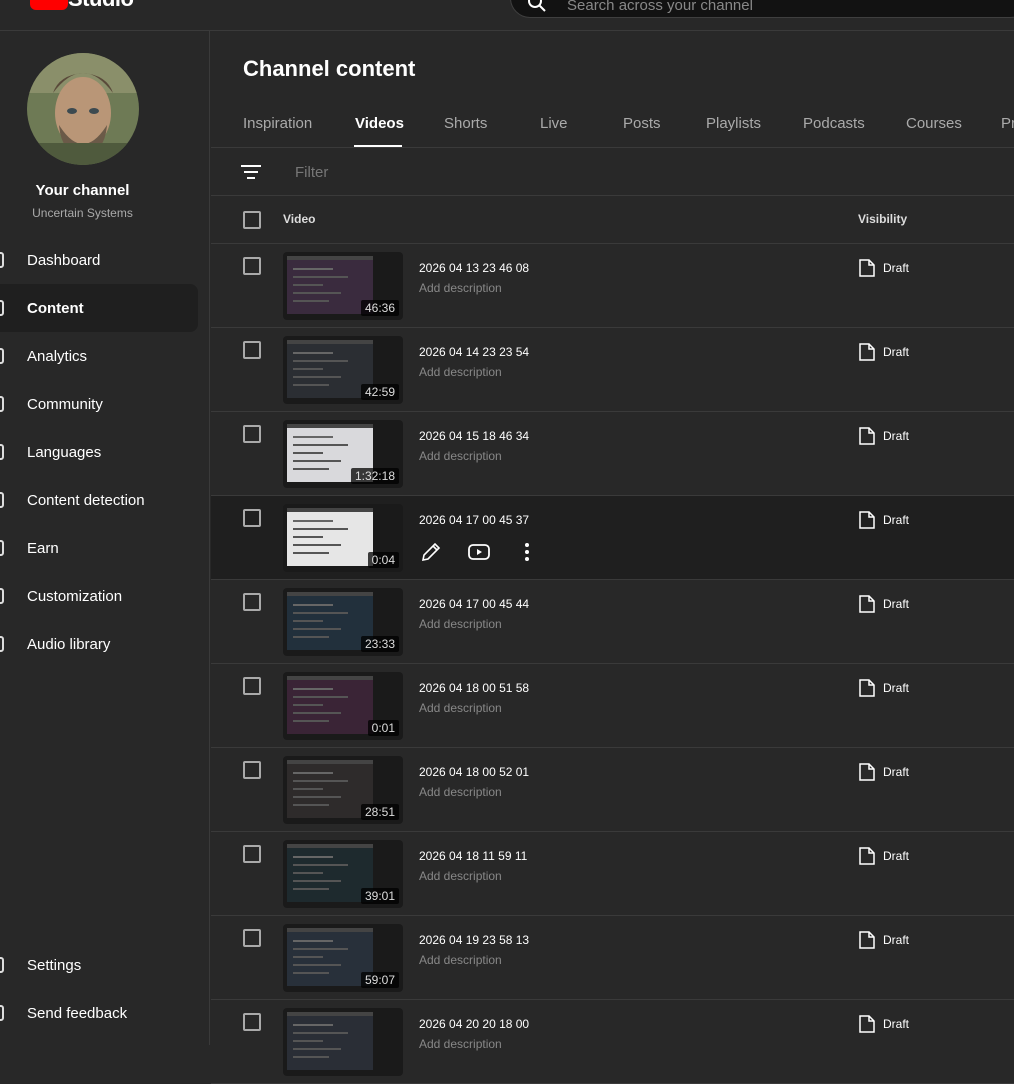 The image size is (1014, 1084). What do you see at coordinates (934, 123) in the screenshot?
I see `tab-courses: Courses` at bounding box center [934, 123].